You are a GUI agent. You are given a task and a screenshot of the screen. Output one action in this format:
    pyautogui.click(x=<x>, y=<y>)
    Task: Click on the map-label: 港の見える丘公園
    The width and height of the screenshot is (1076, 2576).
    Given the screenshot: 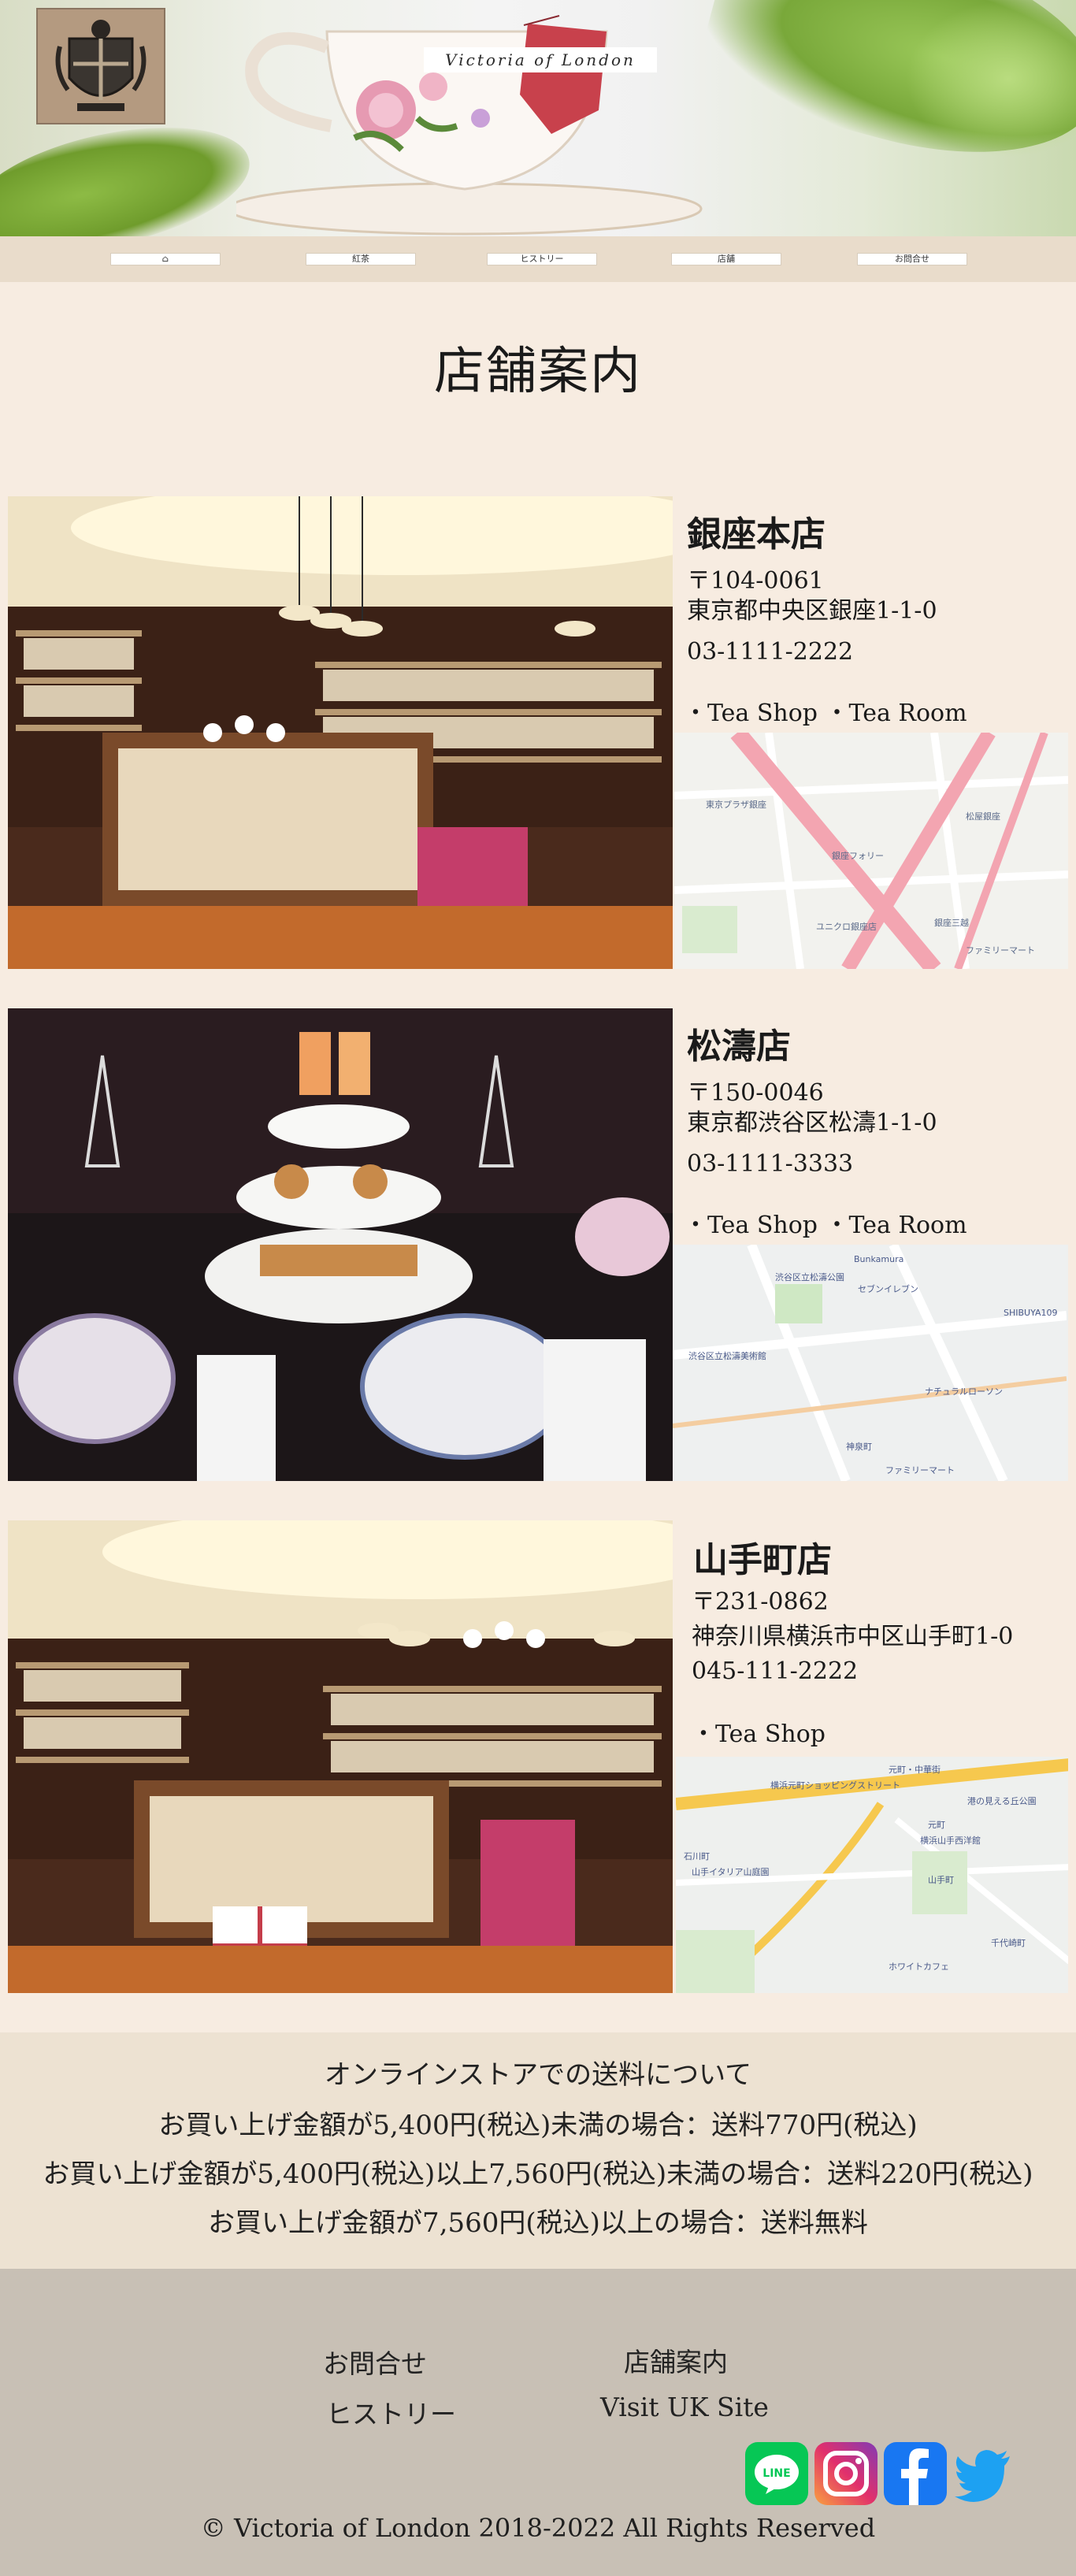 What is the action you would take?
    pyautogui.click(x=1002, y=1801)
    